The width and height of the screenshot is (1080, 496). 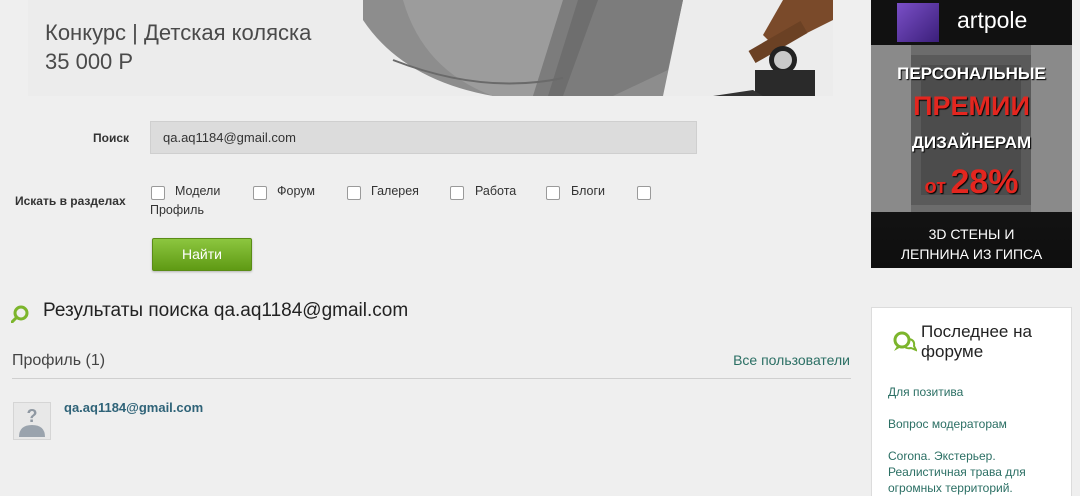 What do you see at coordinates (971, 142) in the screenshot?
I see `ad-line3: ДИЗАЙНЕРАМ` at bounding box center [971, 142].